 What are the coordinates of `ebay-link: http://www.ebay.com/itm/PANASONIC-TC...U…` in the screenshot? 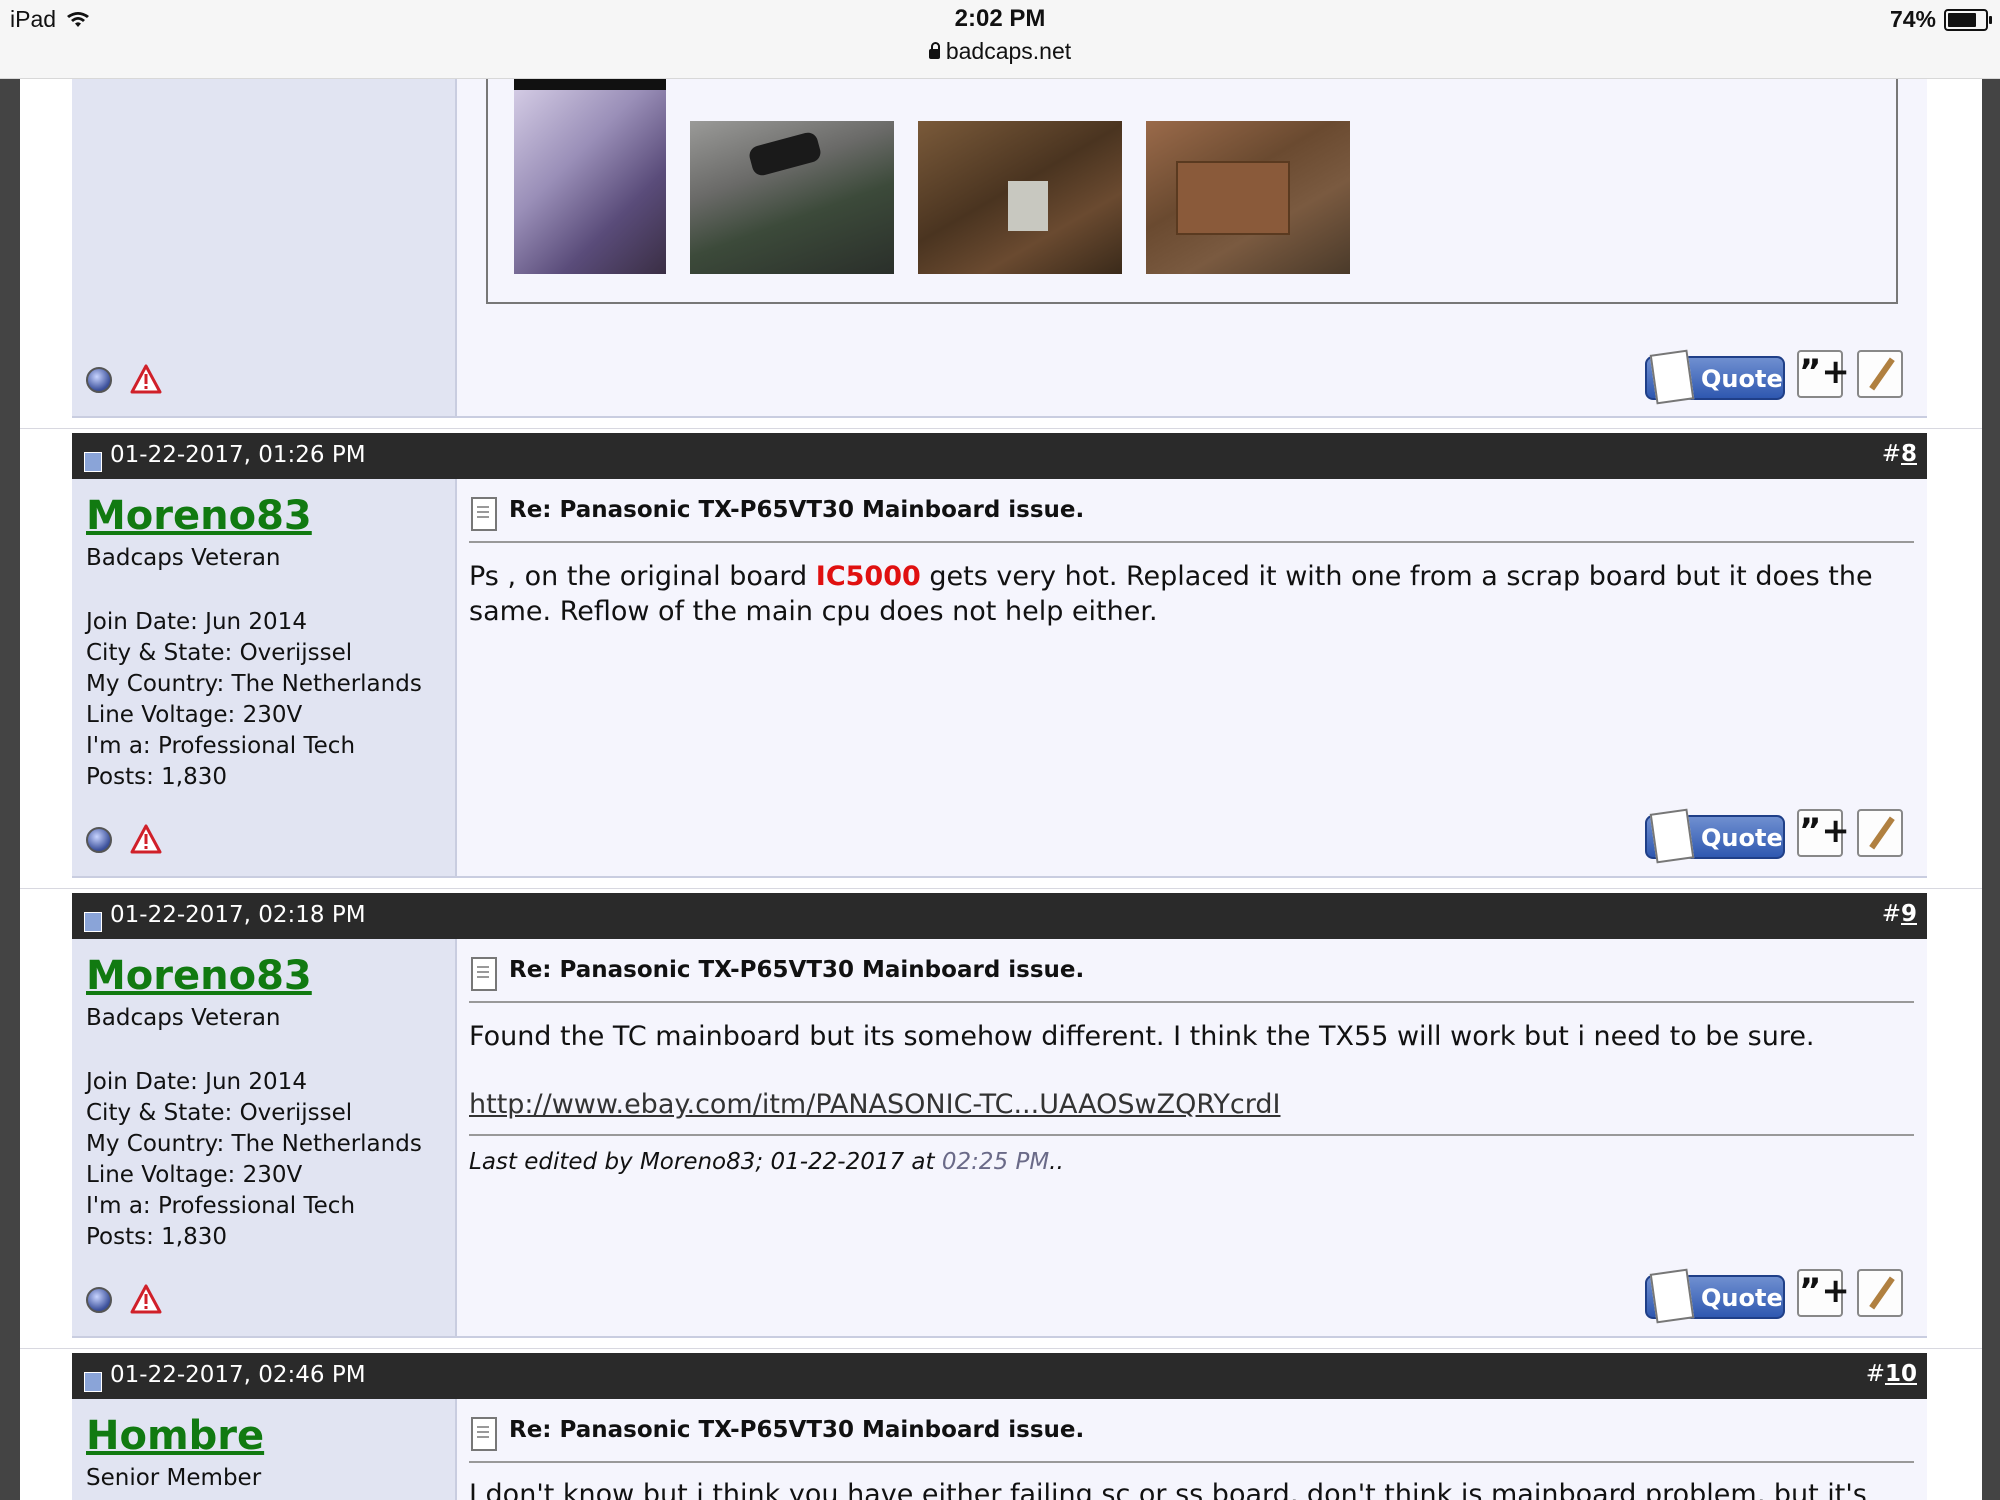 It's located at (875, 1104).